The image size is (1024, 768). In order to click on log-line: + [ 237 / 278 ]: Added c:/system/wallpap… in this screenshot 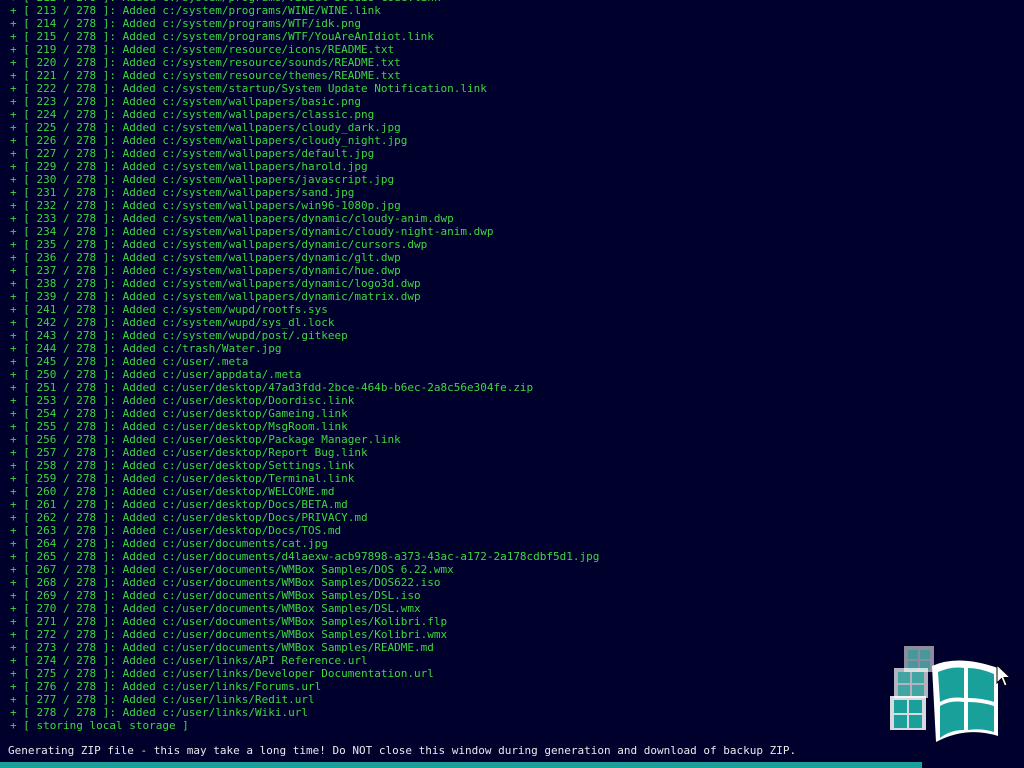, I will do `click(205, 270)`.